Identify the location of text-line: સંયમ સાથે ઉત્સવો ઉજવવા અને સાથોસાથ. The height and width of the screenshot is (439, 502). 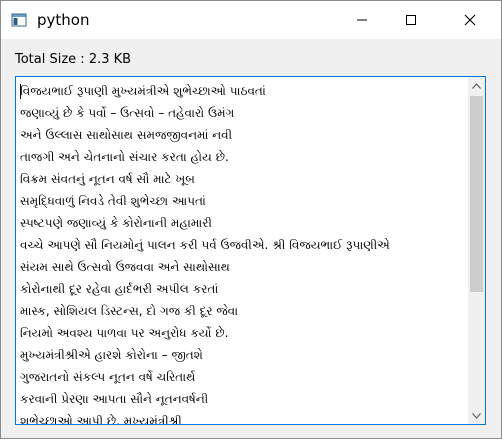
(125, 267).